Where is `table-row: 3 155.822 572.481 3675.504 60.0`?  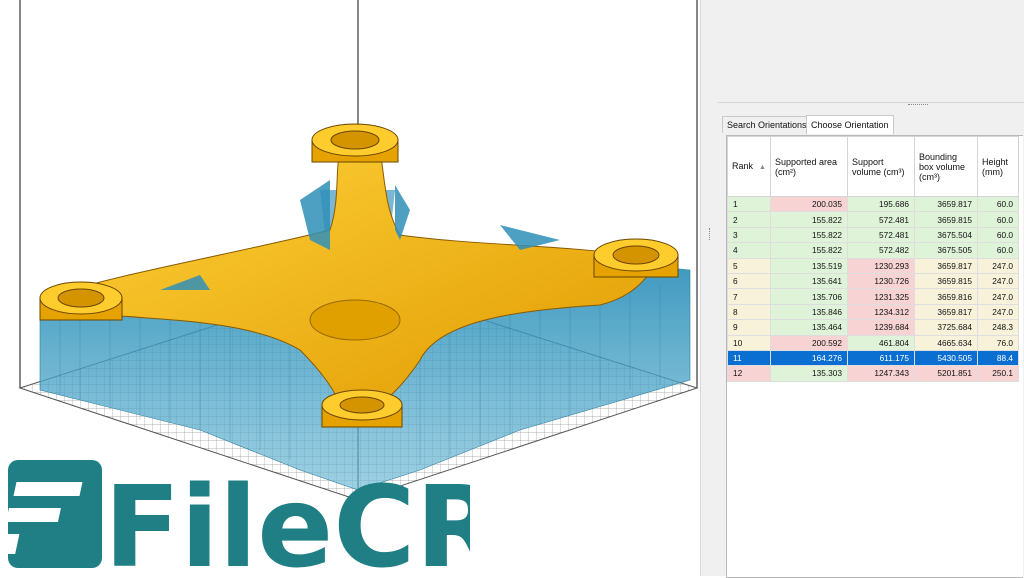 table-row: 3 155.822 572.481 3675.504 60.0 is located at coordinates (873, 235).